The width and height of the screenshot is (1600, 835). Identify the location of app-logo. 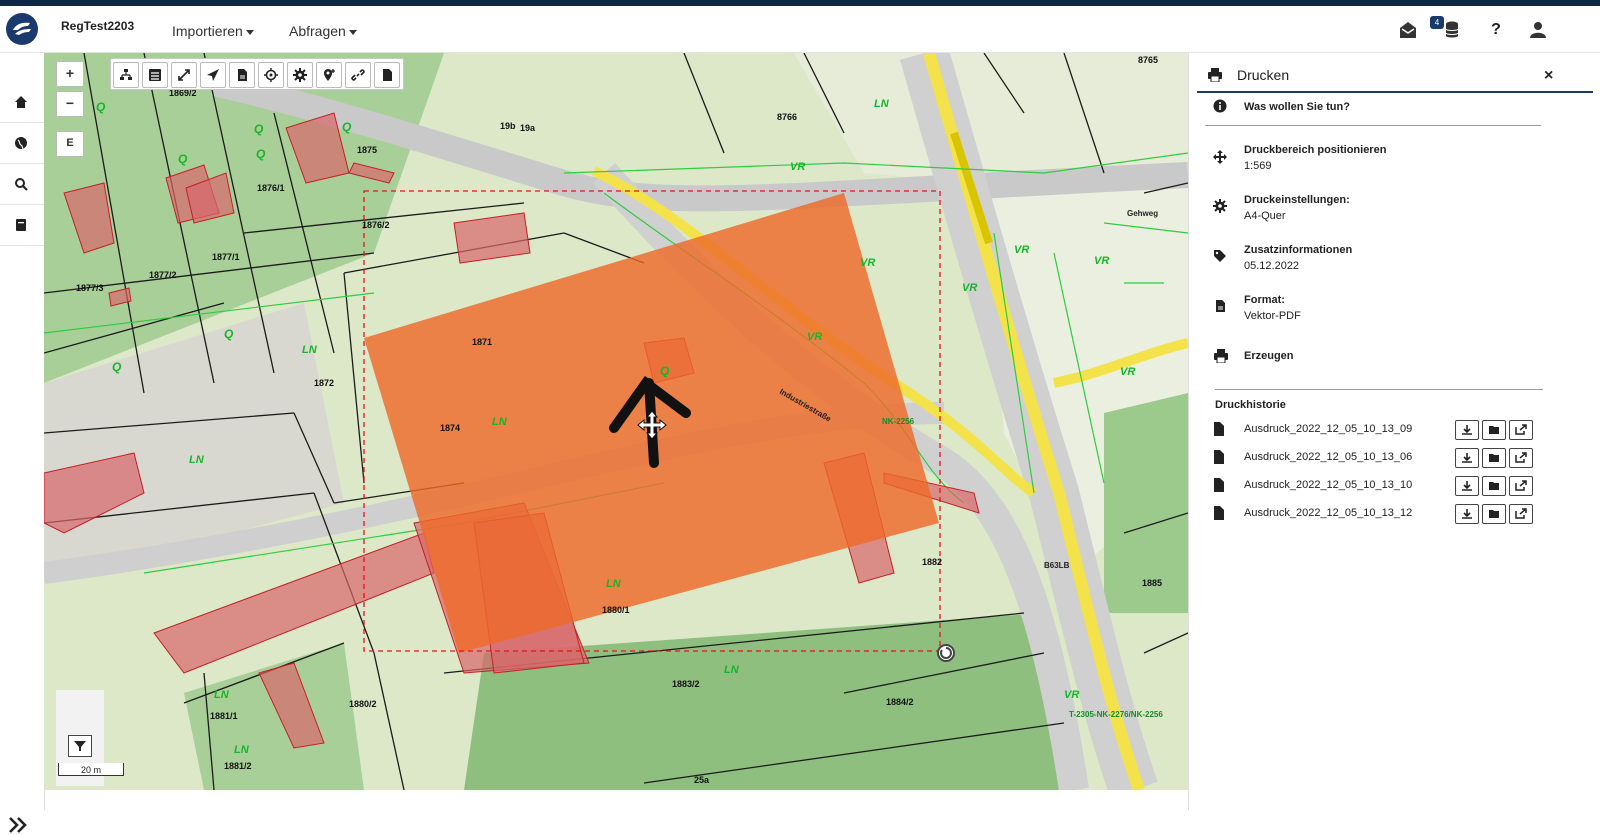
(22, 29).